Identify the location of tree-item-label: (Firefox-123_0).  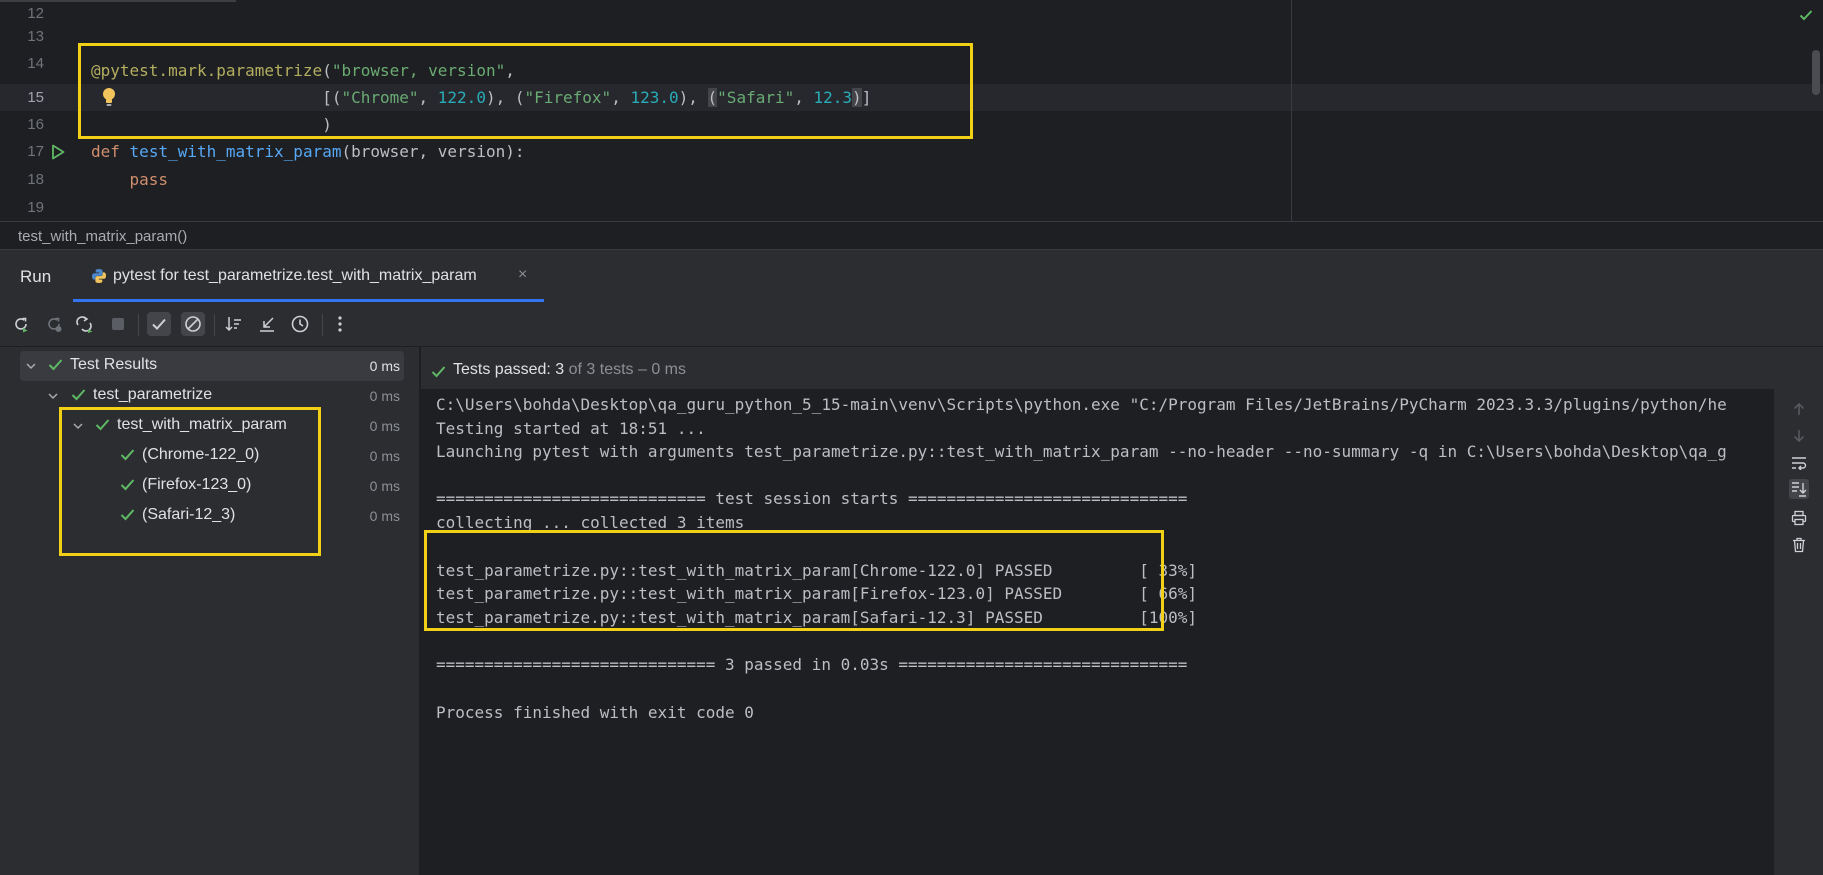
(197, 484).